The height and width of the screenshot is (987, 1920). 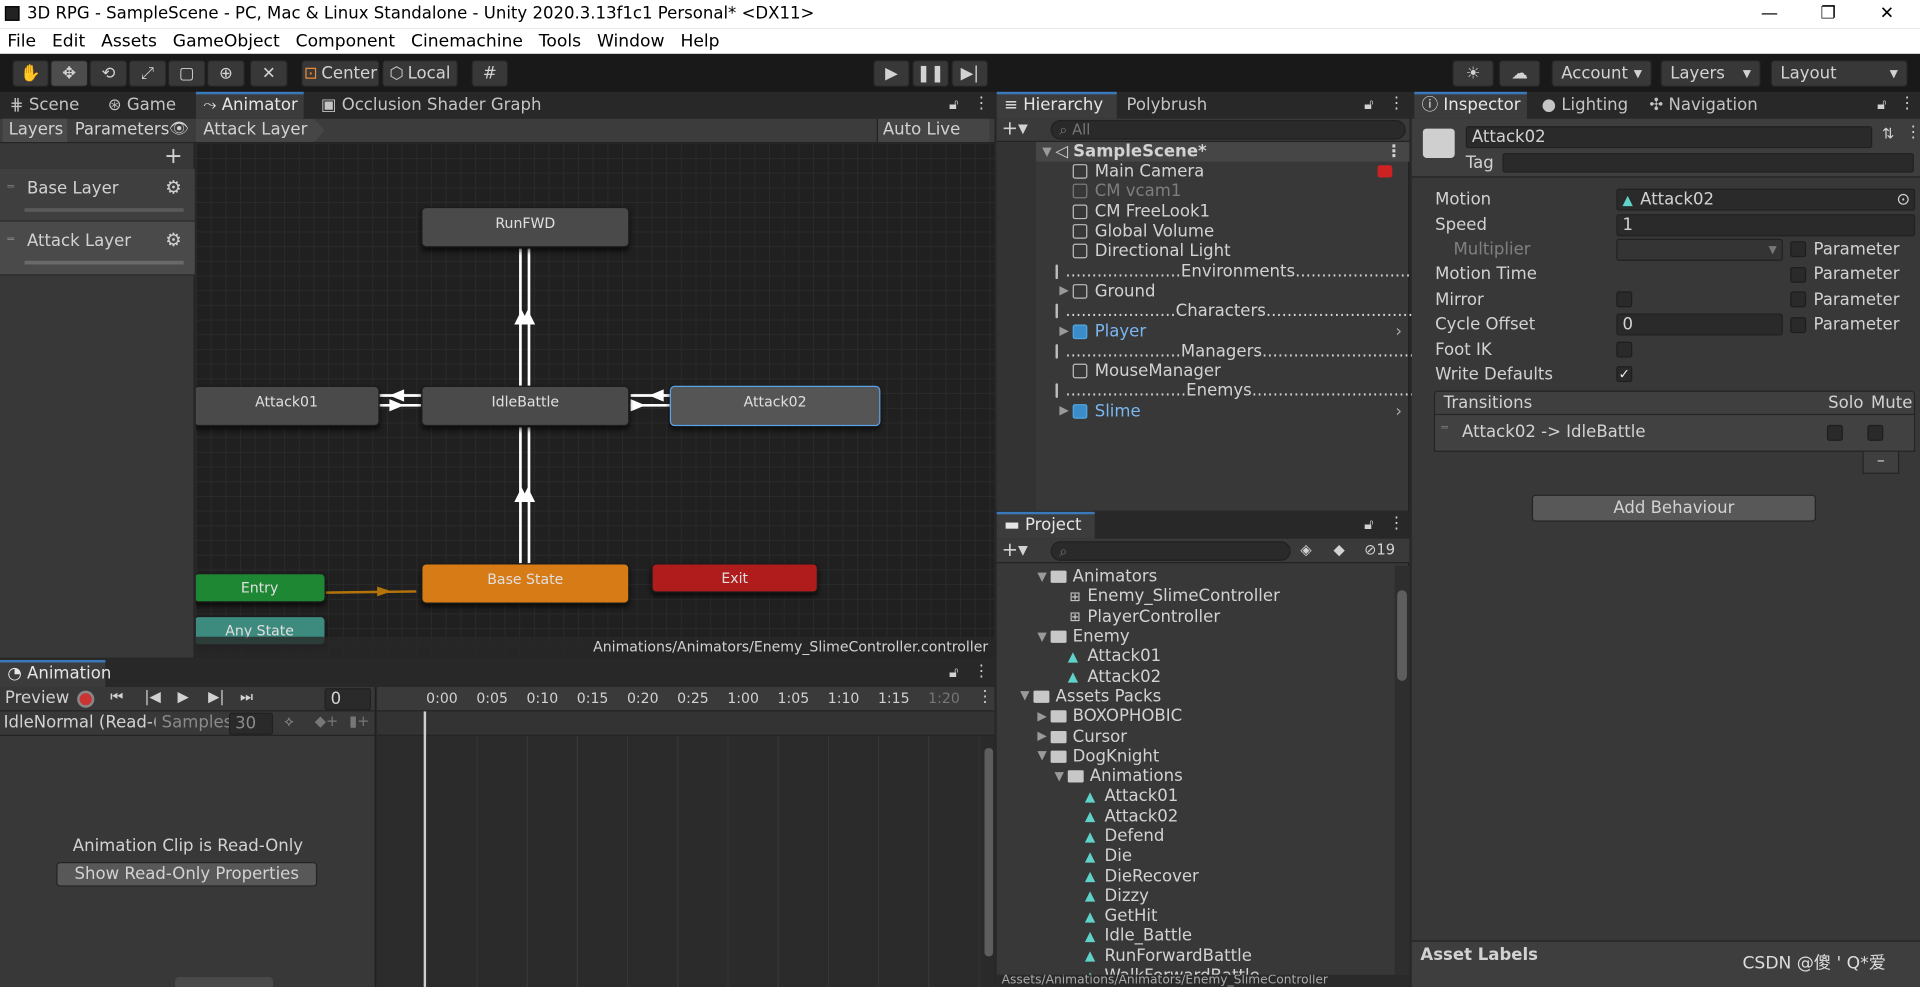 I want to click on rotate-tool-icon: ⟲, so click(x=108, y=73).